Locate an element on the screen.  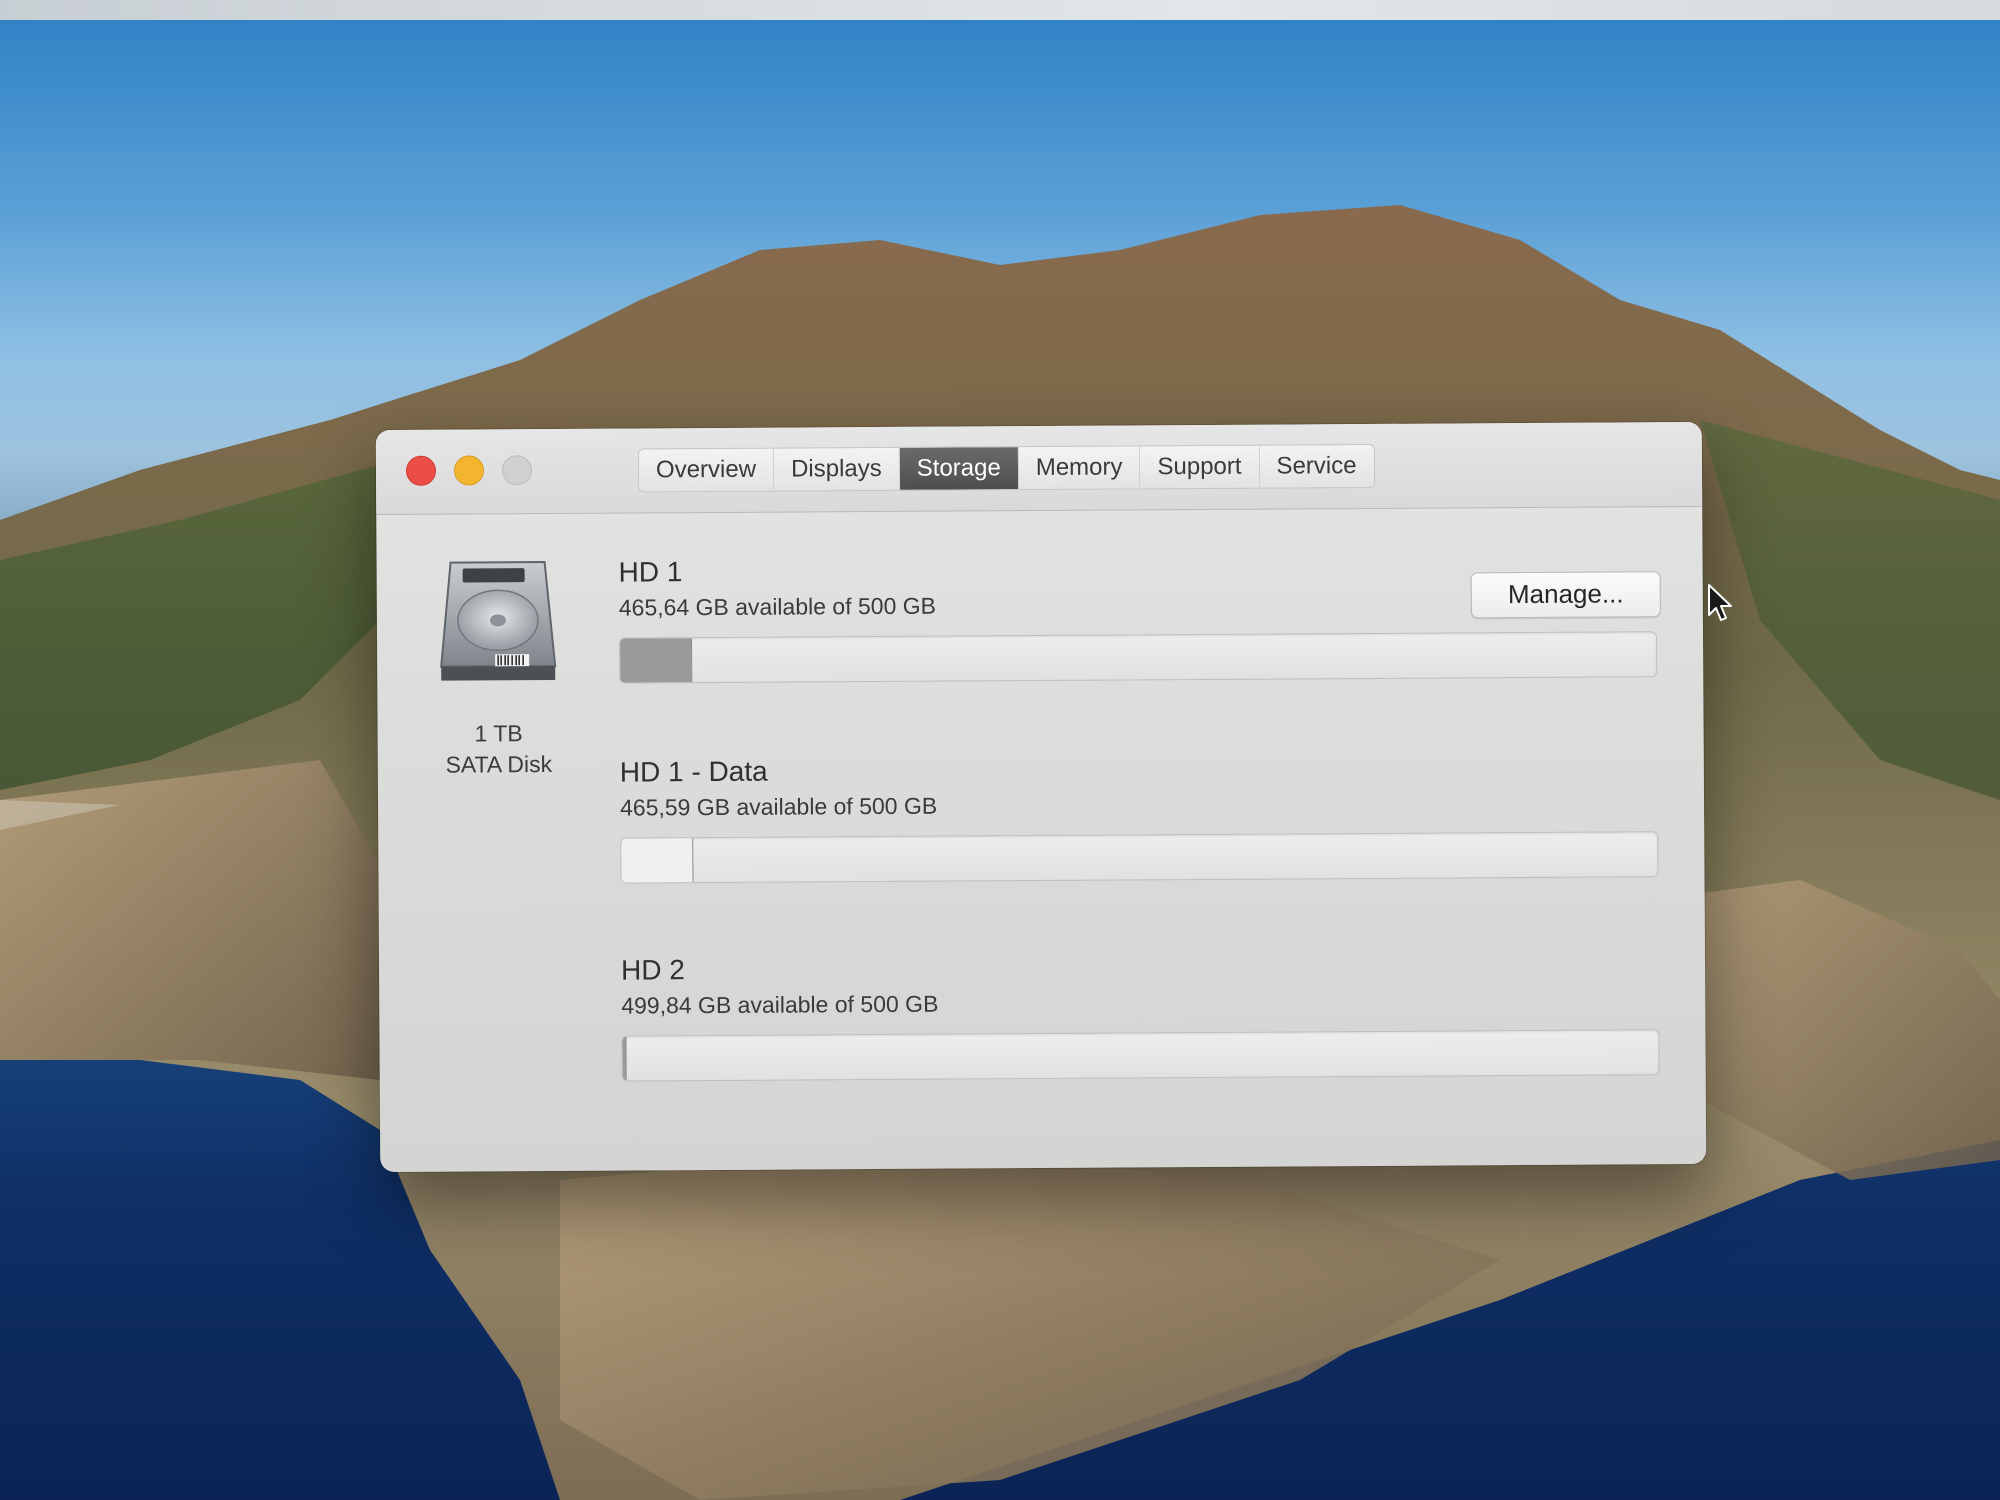
volume-available: 499,84 GB available of 500 GB is located at coordinates (780, 1004).